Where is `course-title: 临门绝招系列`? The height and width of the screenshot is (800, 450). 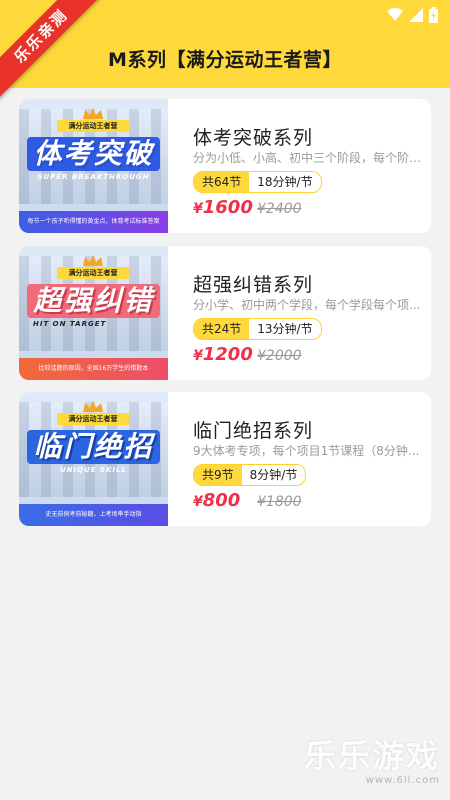
course-title: 临门绝招系列 is located at coordinates (253, 431).